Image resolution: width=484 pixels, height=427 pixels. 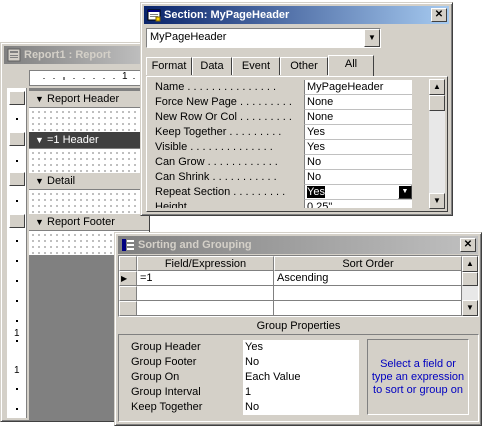 I want to click on group-footer-value: No, so click(x=301, y=362).